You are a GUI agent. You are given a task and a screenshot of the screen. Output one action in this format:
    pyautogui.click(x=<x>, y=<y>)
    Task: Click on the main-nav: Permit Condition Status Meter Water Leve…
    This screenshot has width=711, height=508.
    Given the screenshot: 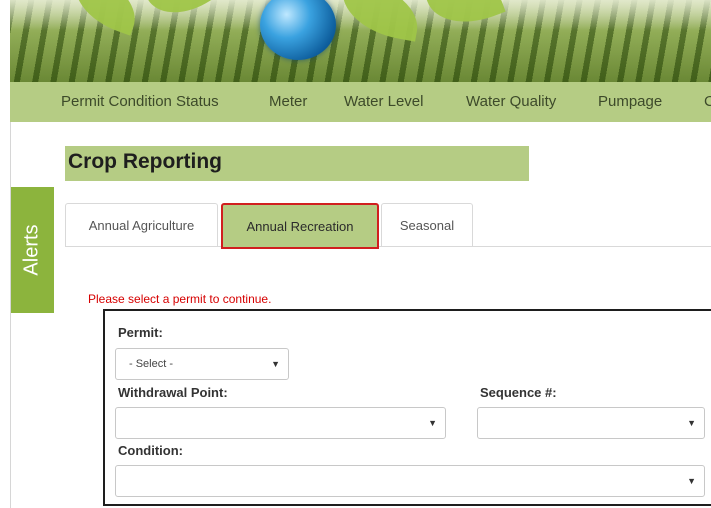 What is the action you would take?
    pyautogui.click(x=360, y=102)
    